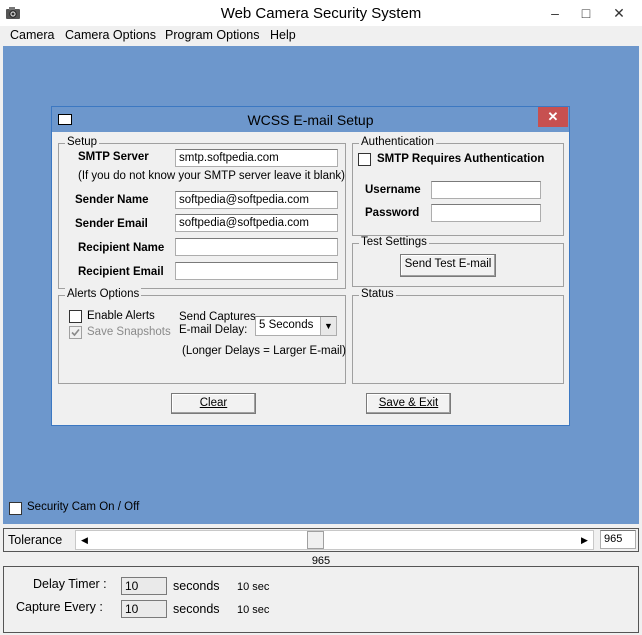  What do you see at coordinates (618, 539) in the screenshot?
I see `tolerance-value-box: 965` at bounding box center [618, 539].